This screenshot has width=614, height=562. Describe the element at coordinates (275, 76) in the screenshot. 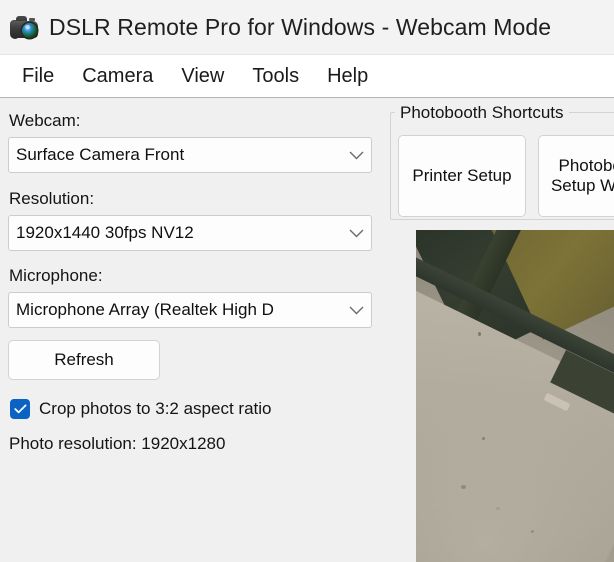

I see `menu-item-tools: Tools` at that location.